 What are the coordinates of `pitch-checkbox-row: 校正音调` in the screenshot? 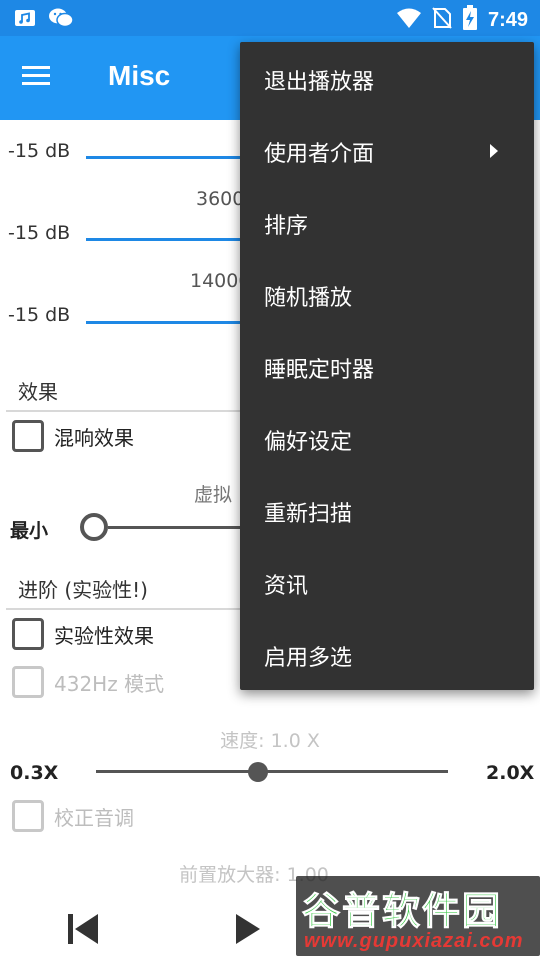 It's located at (73, 816).